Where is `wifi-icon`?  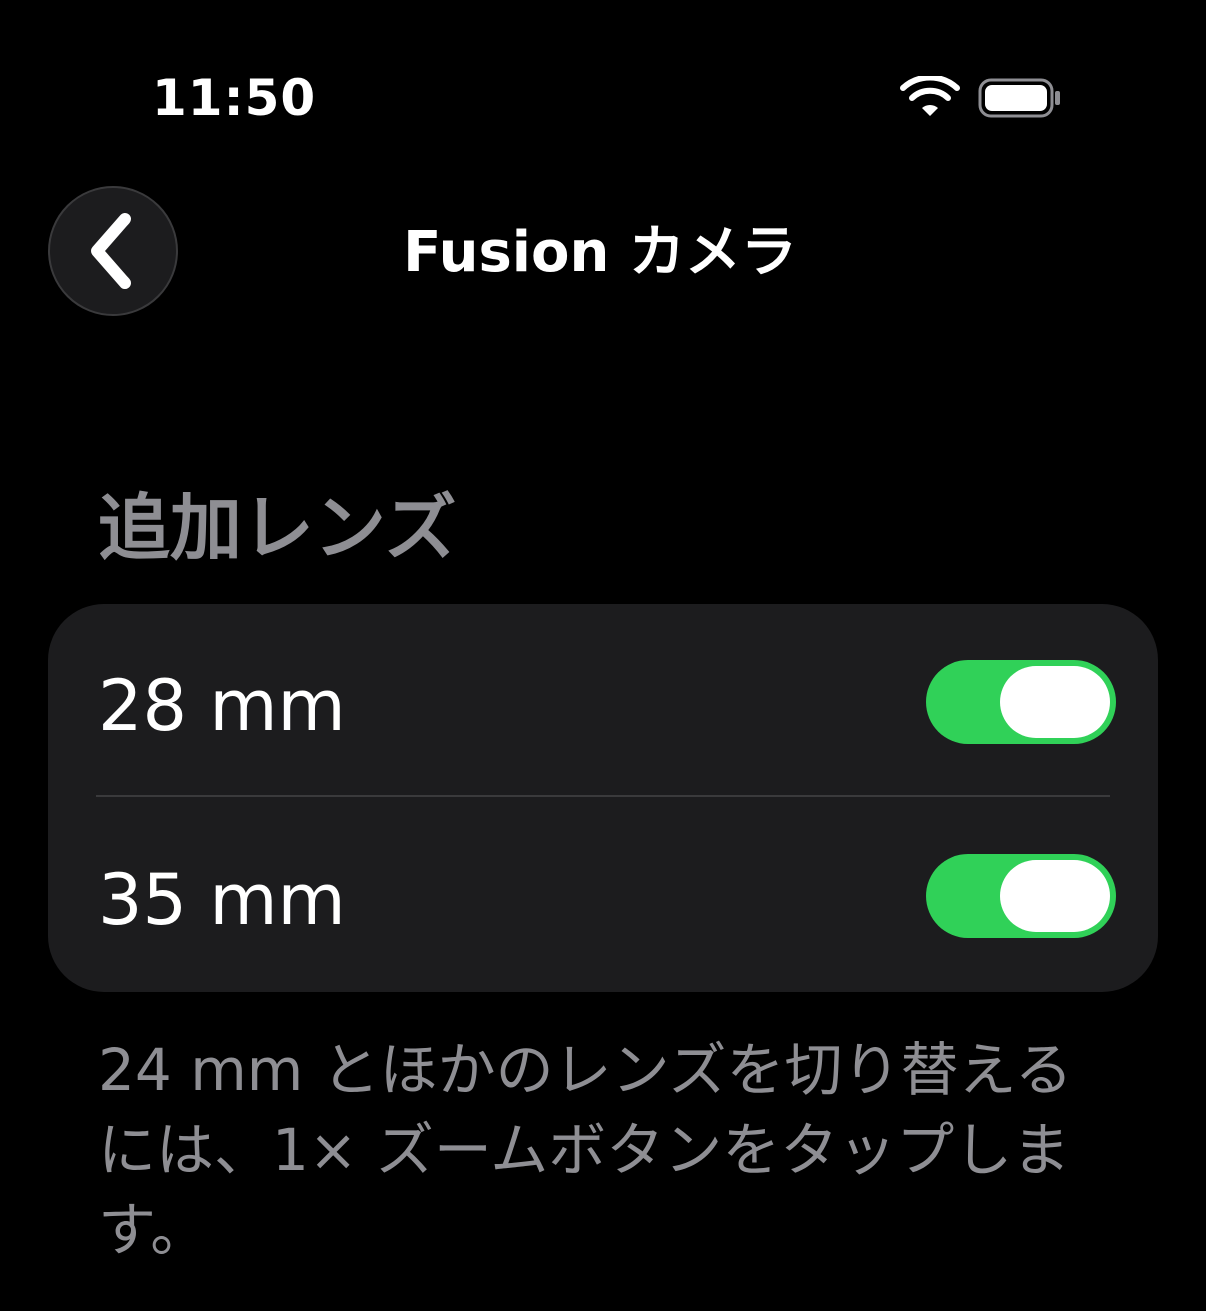 wifi-icon is located at coordinates (930, 97).